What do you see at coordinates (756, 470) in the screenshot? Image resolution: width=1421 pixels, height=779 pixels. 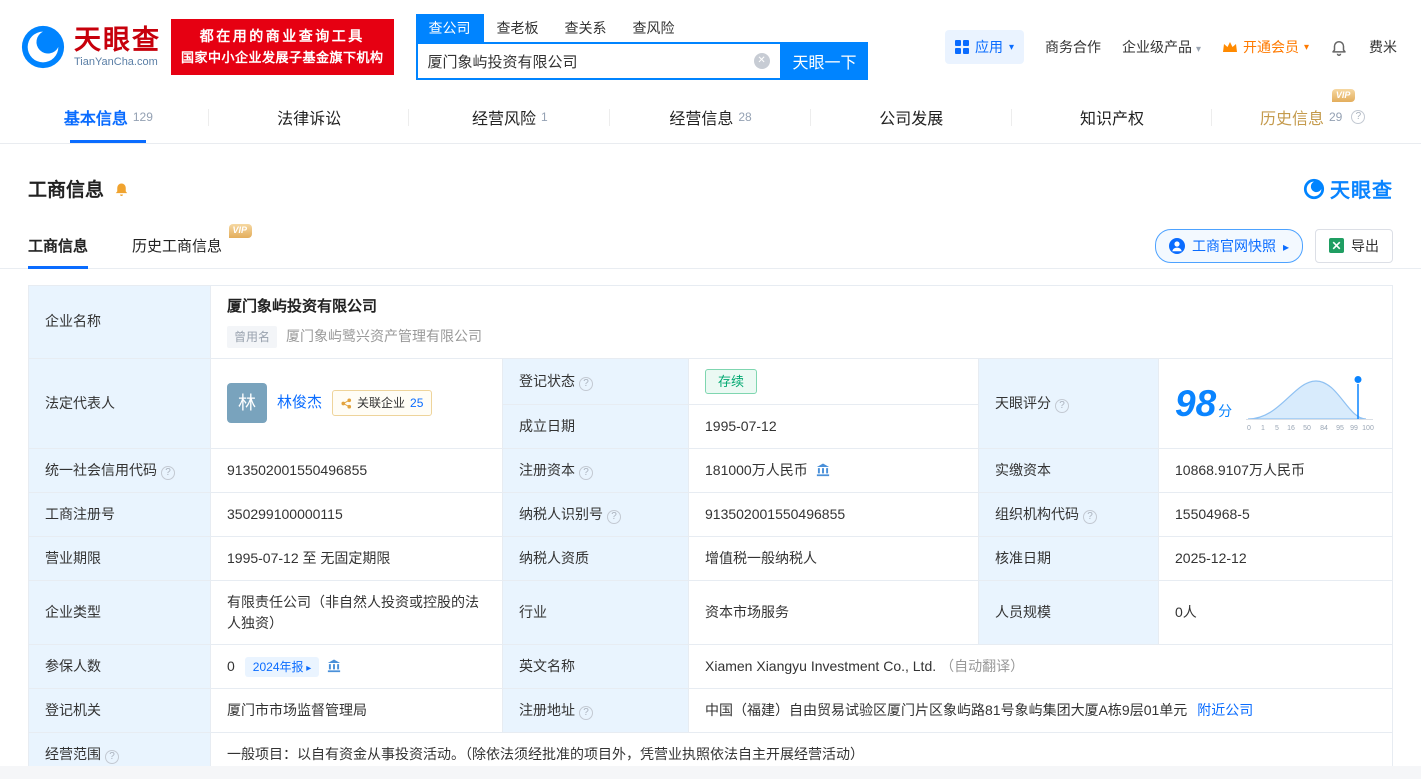 I see `reg-capital-value: 181000万人民币` at bounding box center [756, 470].